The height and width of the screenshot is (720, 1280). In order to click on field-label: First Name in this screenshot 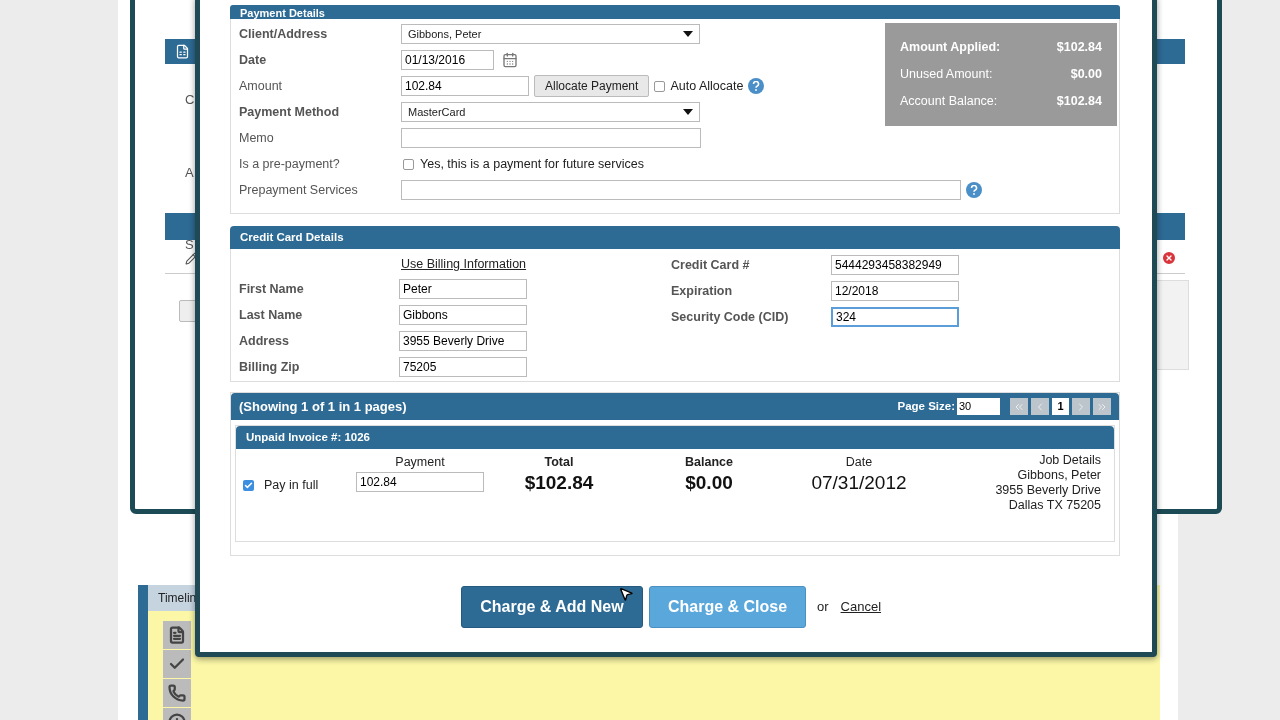, I will do `click(271, 289)`.